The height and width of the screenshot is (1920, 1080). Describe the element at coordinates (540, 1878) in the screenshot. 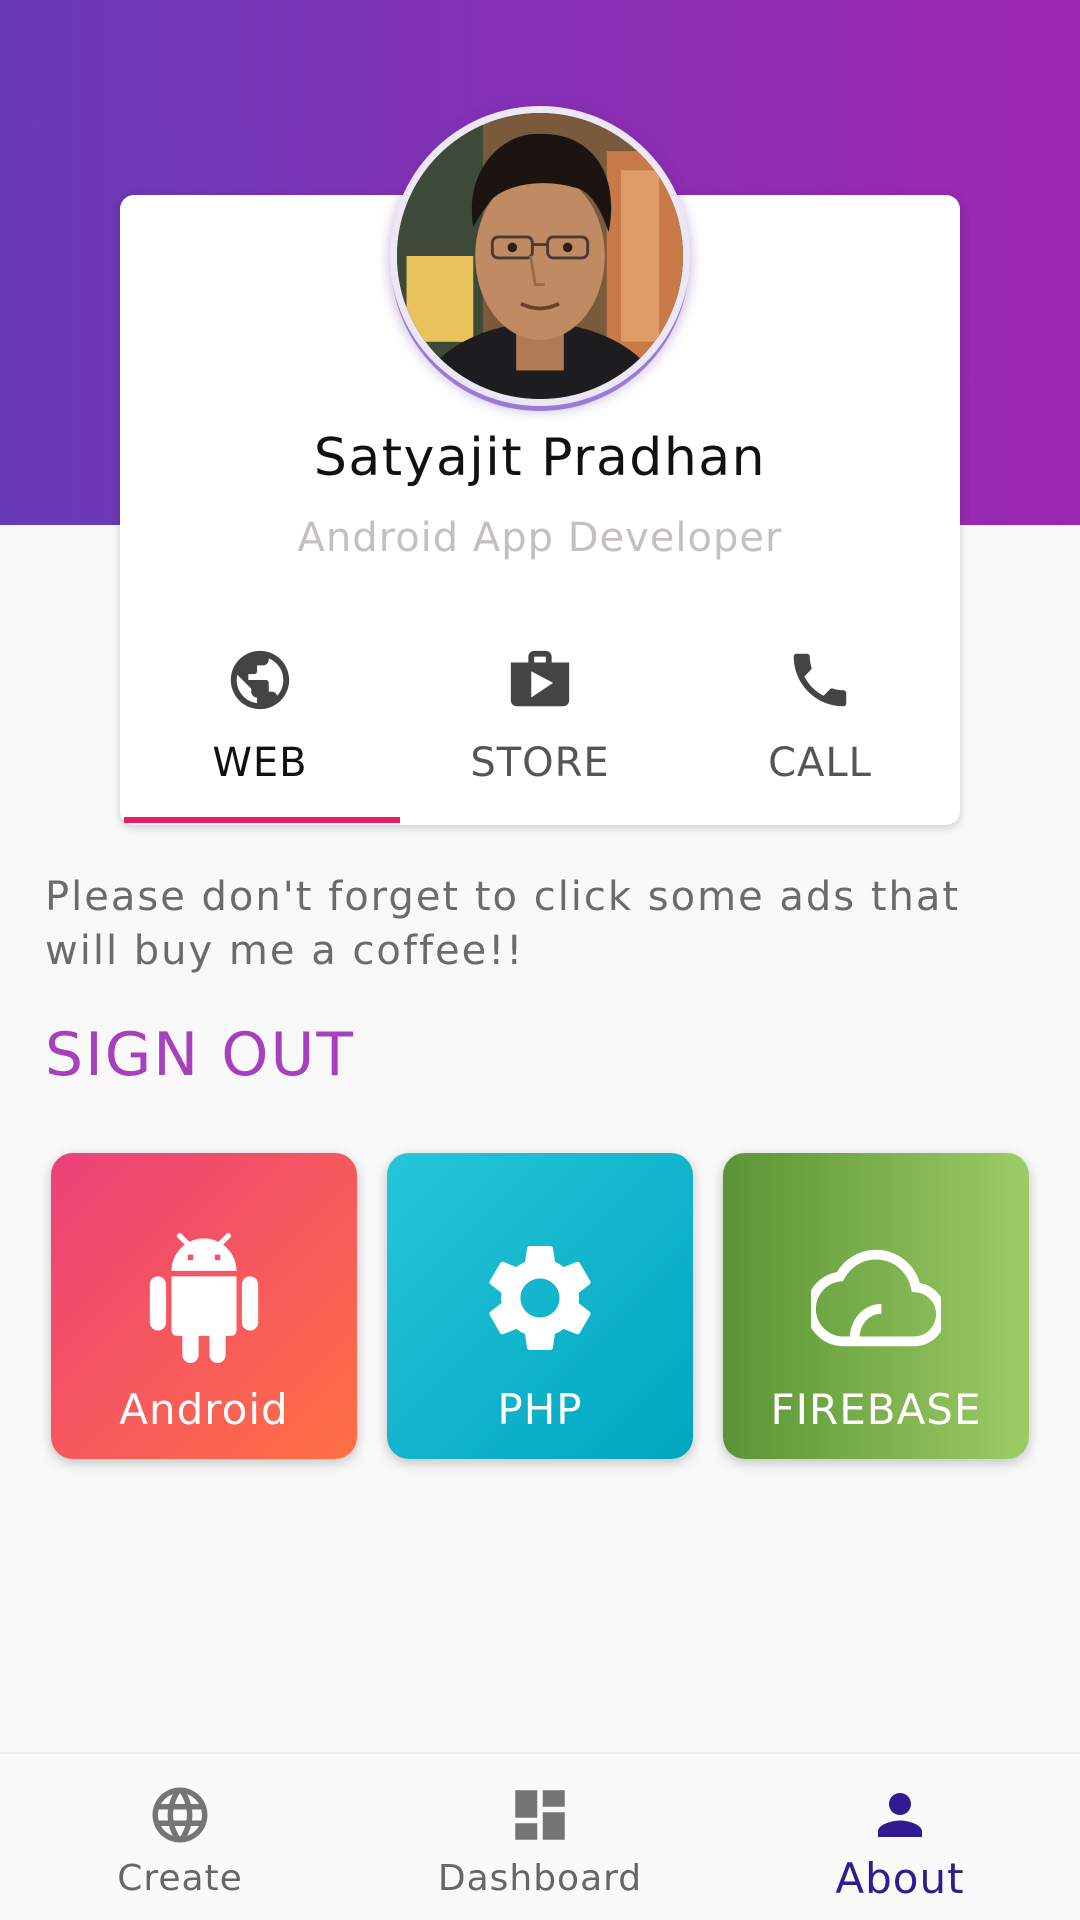

I see `nav-dashboard-label: Dashboard` at that location.